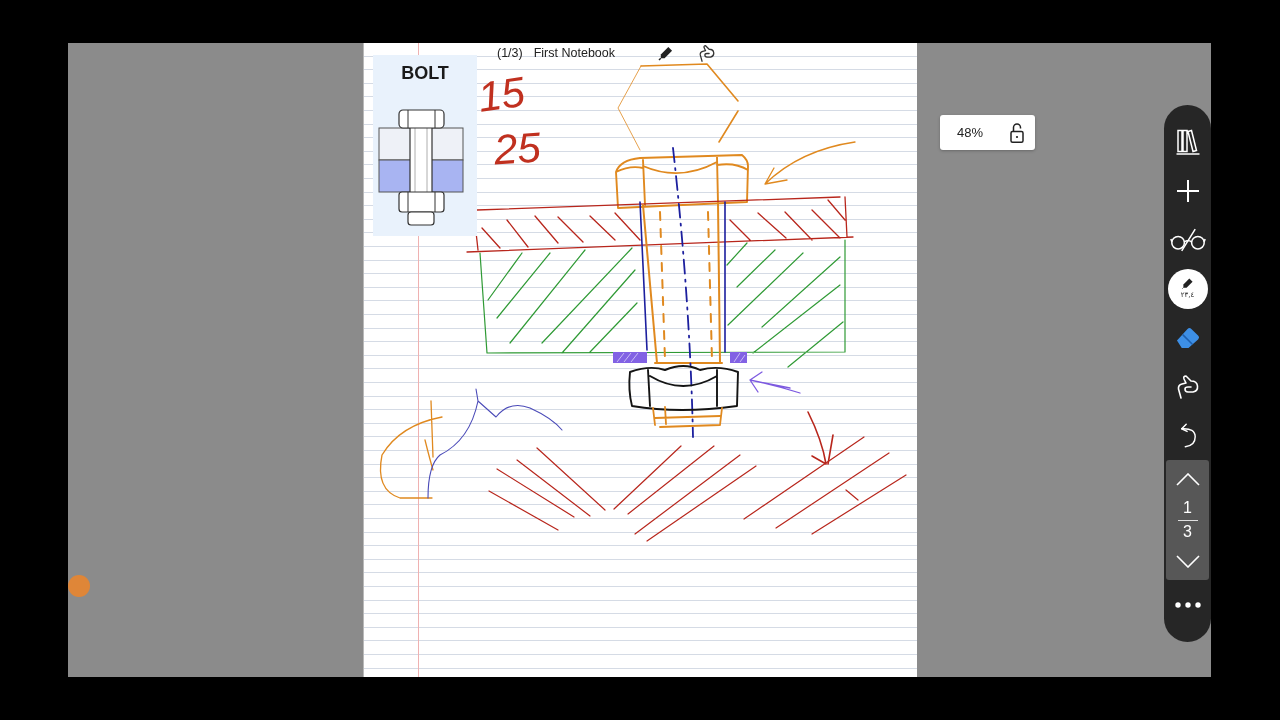  What do you see at coordinates (425, 73) in the screenshot?
I see `card-title: BOLT` at bounding box center [425, 73].